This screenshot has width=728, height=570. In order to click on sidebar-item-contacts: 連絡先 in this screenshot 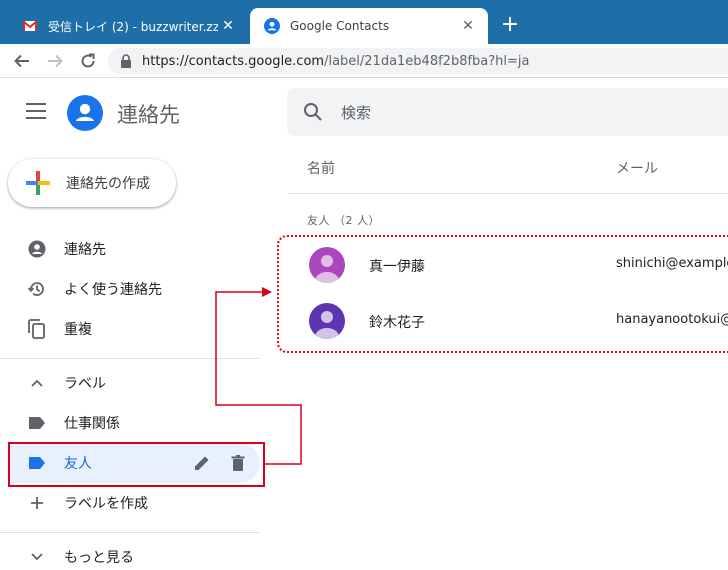, I will do `click(134, 249)`.